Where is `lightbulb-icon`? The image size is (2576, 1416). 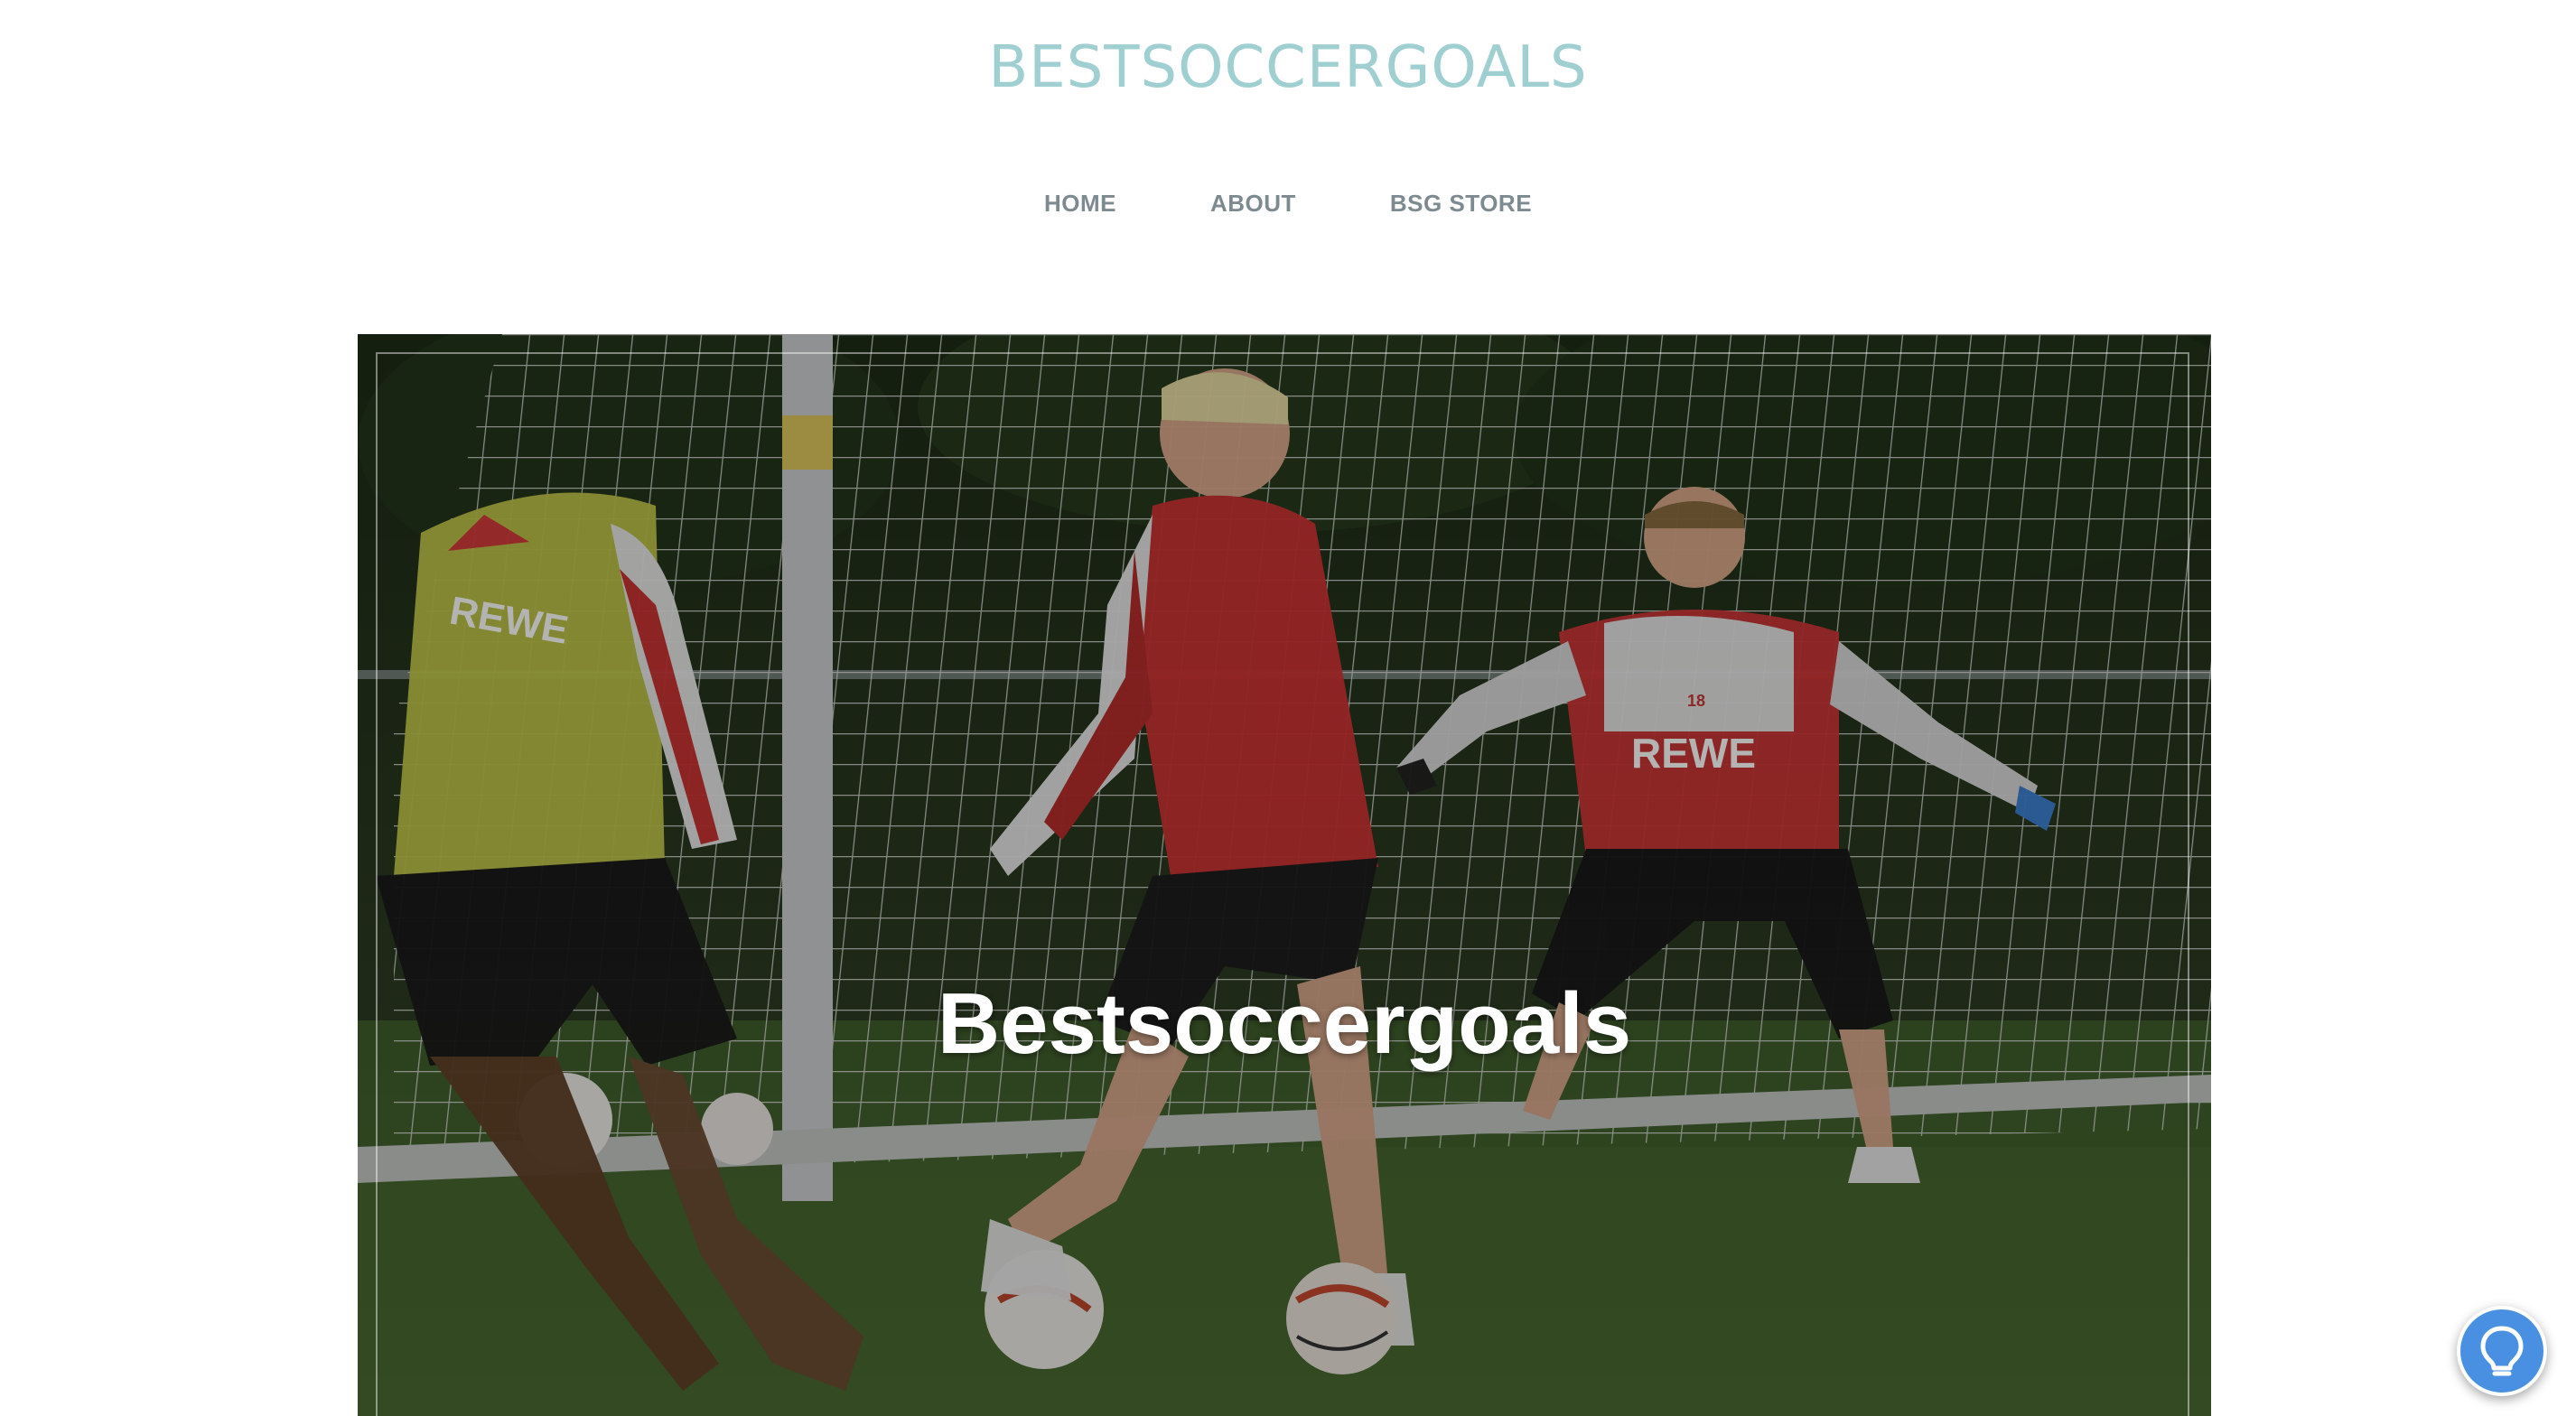
lightbulb-icon is located at coordinates (2502, 1351).